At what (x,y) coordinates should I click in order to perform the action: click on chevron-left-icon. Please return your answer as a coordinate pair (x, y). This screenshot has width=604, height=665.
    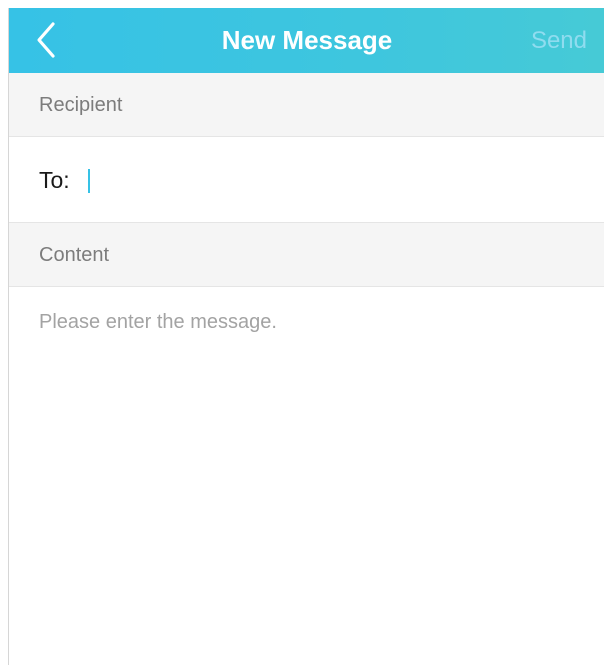
    Looking at the image, I should click on (46, 40).